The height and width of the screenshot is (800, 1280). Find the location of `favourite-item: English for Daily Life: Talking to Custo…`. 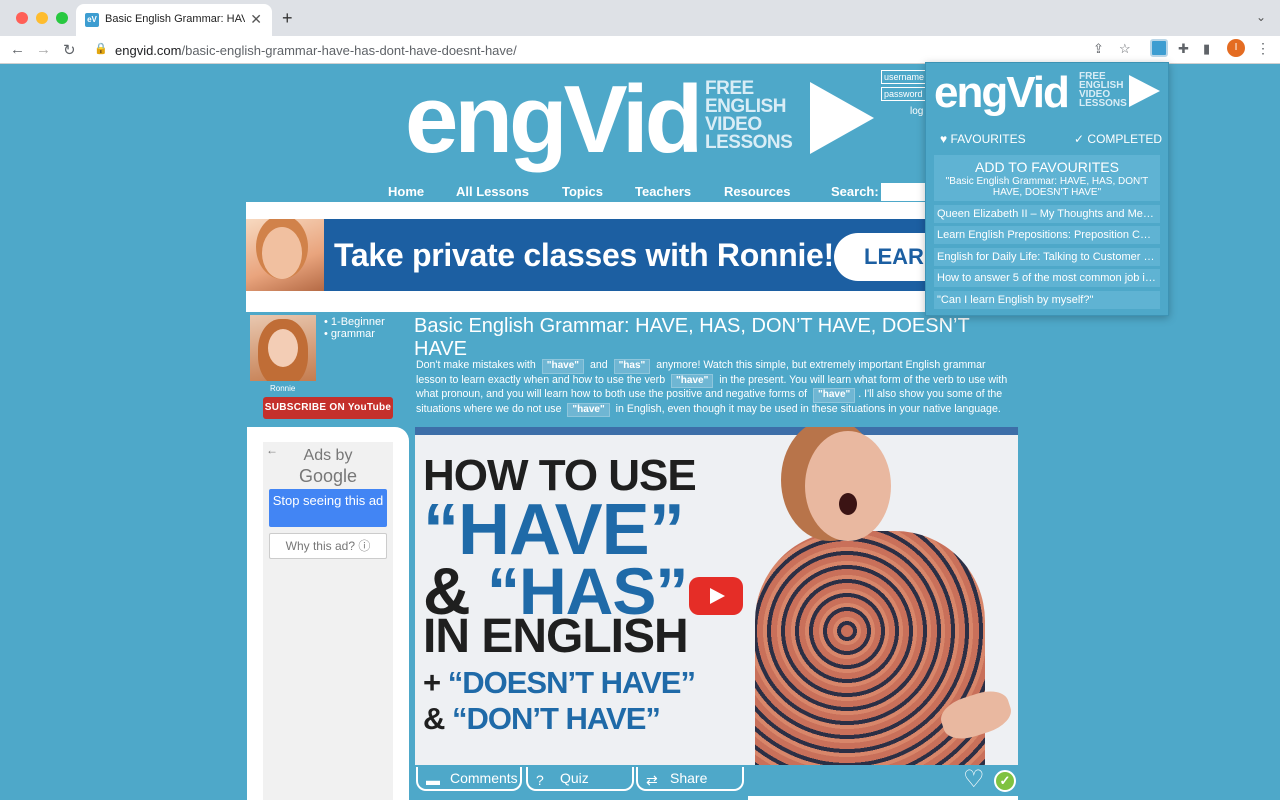

favourite-item: English for Daily Life: Talking to Custo… is located at coordinates (1047, 257).